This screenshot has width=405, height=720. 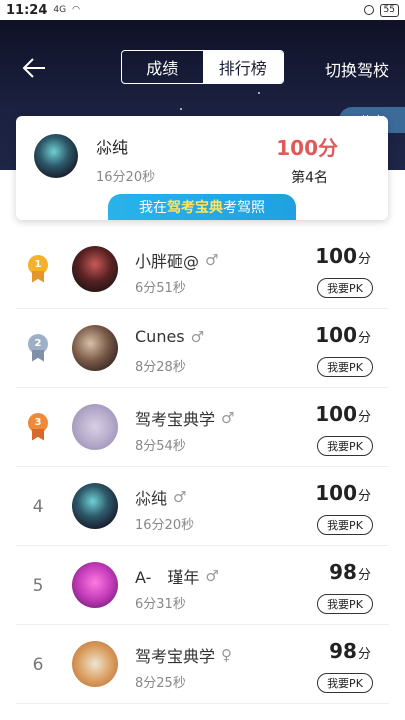 What do you see at coordinates (202, 506) in the screenshot?
I see `list-item: 4 尛纯 ♂ 16分20秒 100分 我要PK` at bounding box center [202, 506].